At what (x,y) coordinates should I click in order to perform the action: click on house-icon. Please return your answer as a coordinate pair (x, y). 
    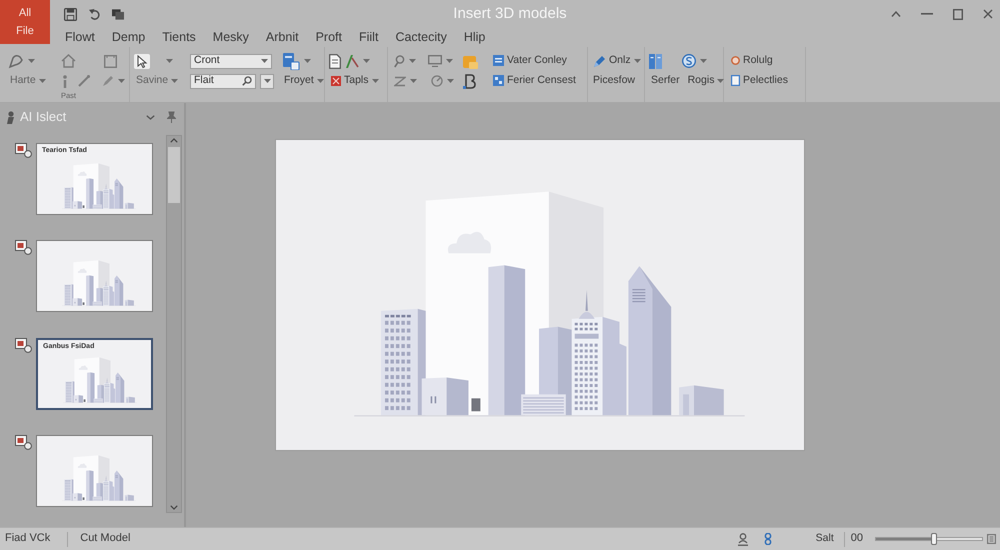
    Looking at the image, I should click on (68, 61).